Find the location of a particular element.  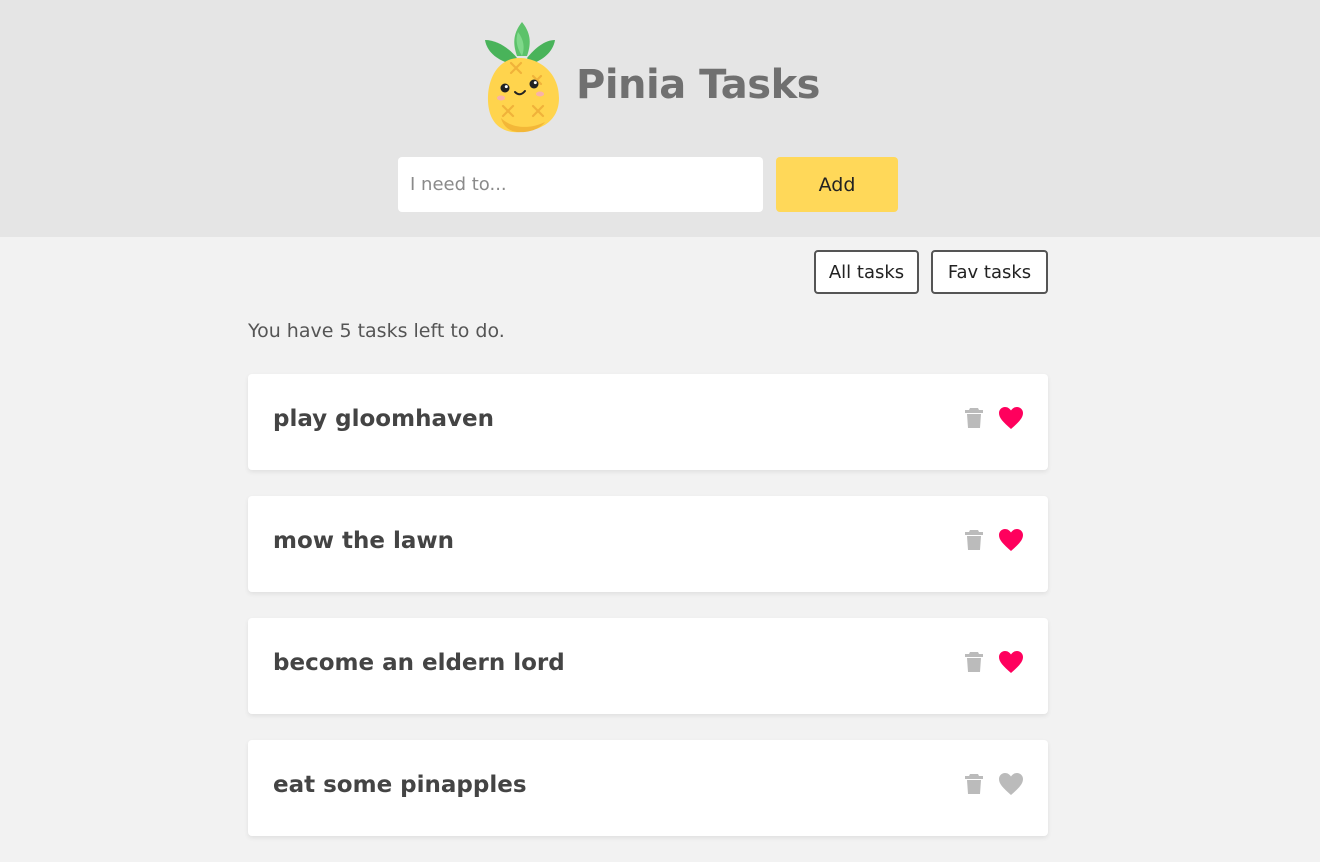

task-title: eat some pinapples is located at coordinates (400, 785).